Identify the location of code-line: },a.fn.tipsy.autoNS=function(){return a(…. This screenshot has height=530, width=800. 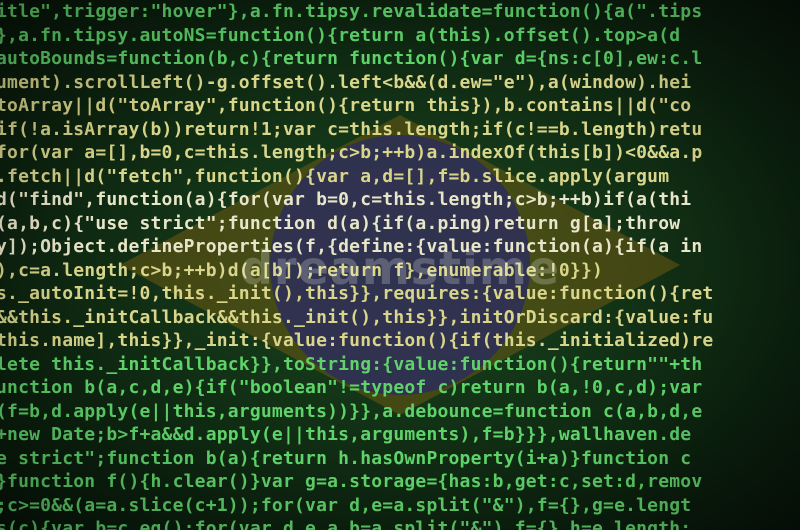
(340, 35).